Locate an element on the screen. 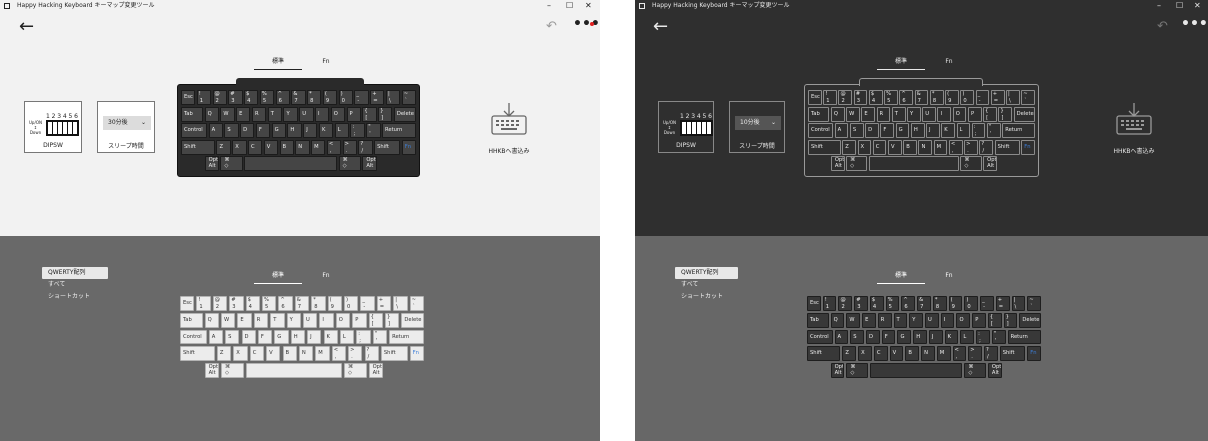  tab-standard-dark: 標準 is located at coordinates (901, 63).